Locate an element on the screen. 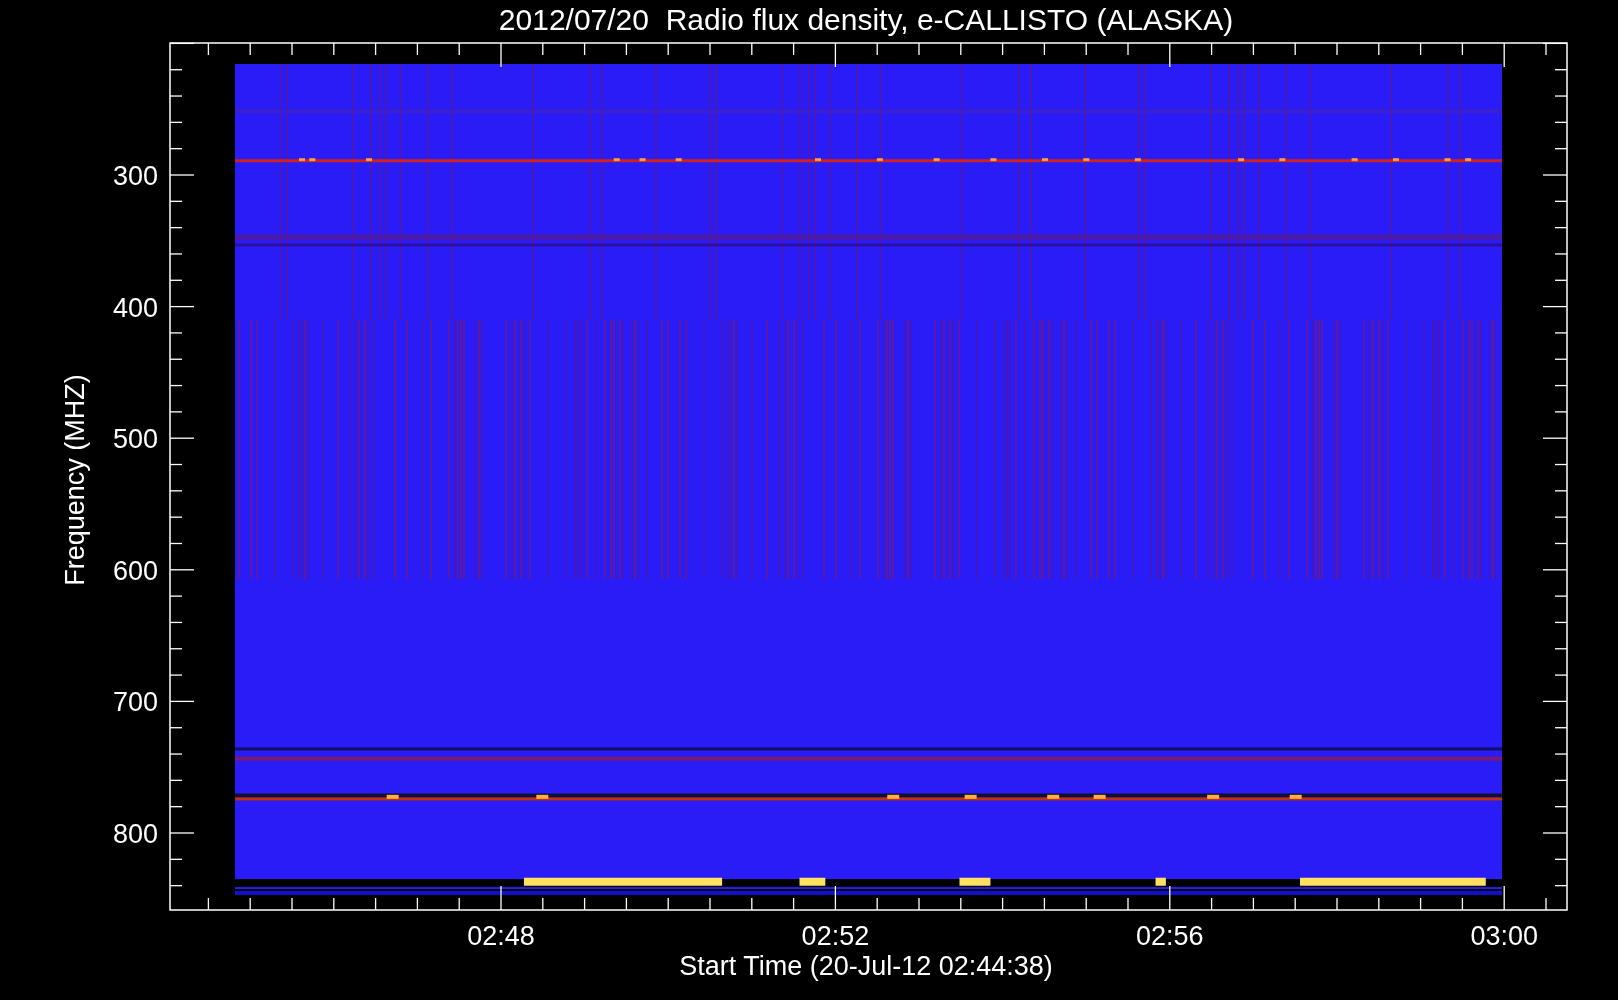  y-tick-label: 700 is located at coordinates (135, 702).